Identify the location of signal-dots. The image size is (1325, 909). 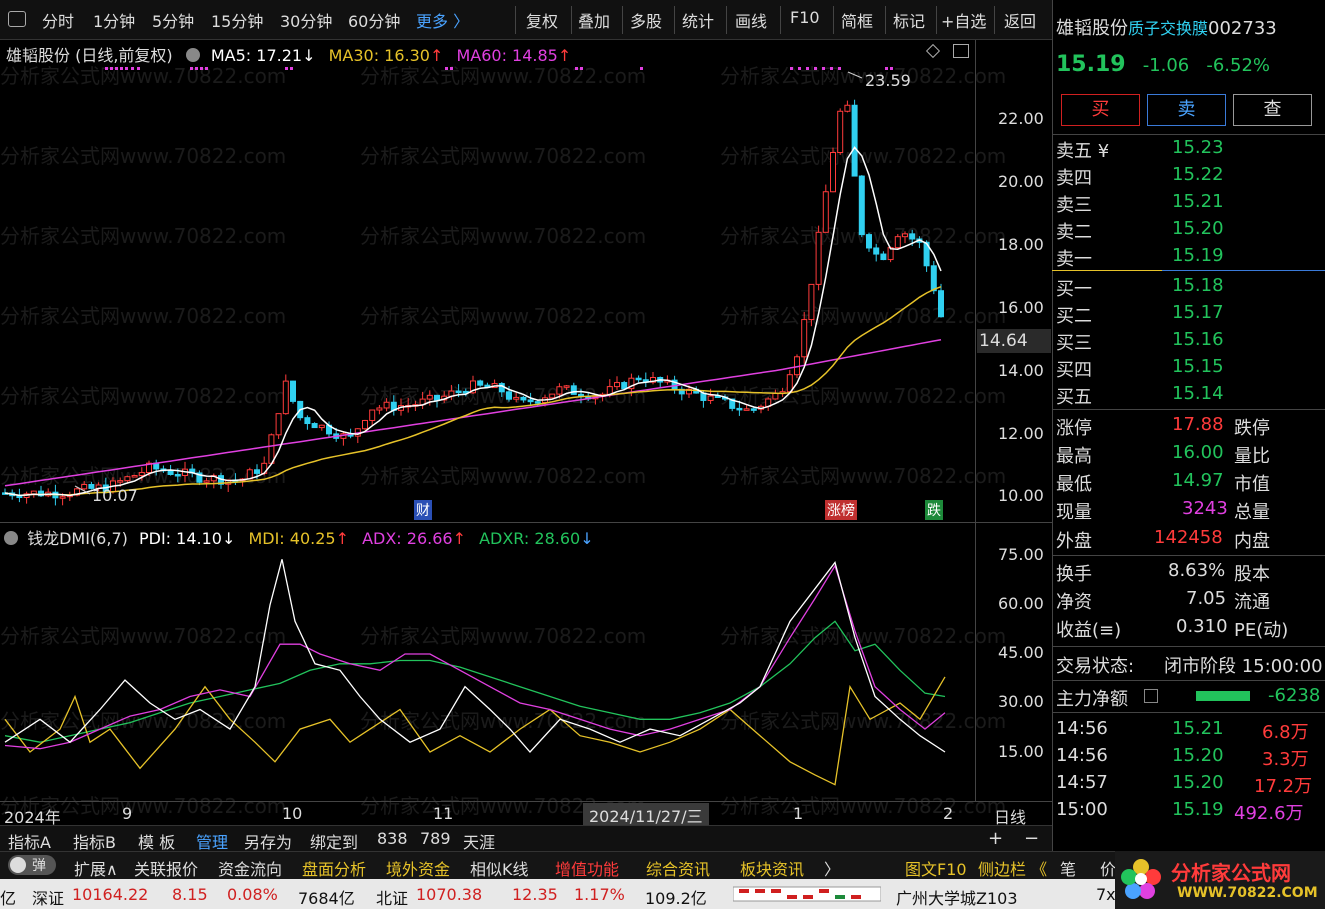
(499, 68).